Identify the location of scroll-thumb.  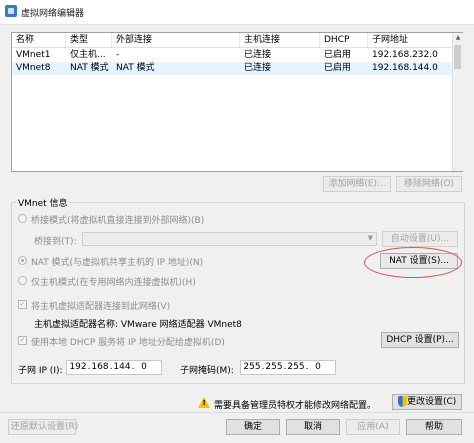
(457, 57).